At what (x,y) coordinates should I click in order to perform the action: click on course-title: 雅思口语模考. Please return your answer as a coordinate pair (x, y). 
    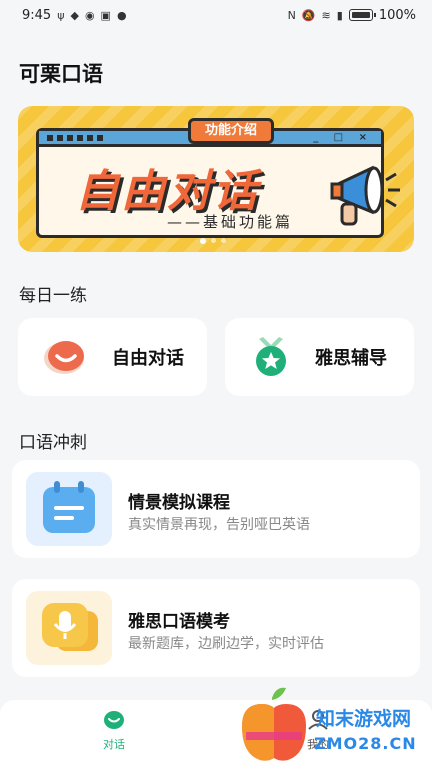
    Looking at the image, I should click on (179, 622).